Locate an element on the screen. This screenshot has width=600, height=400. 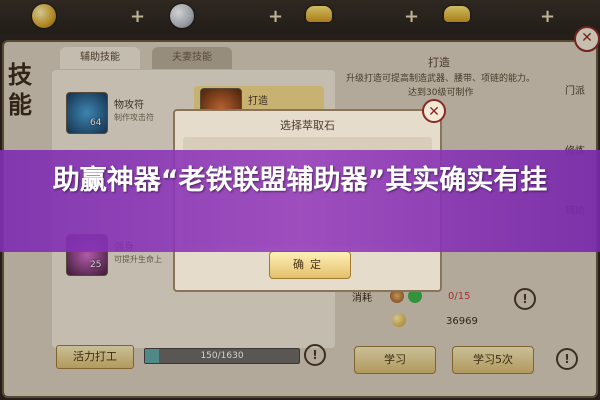
headline-text: 助赢神器“老铁联盟辅助器”其实确实有挂 is located at coordinates (300, 180).